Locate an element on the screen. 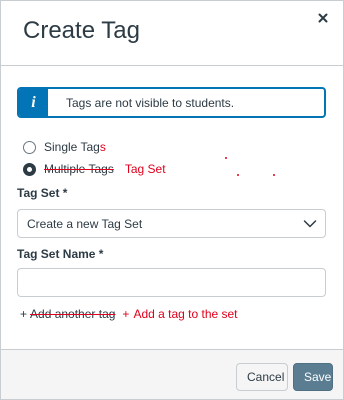 Image resolution: width=344 pixels, height=400 pixels. info-icon: i is located at coordinates (33, 102).